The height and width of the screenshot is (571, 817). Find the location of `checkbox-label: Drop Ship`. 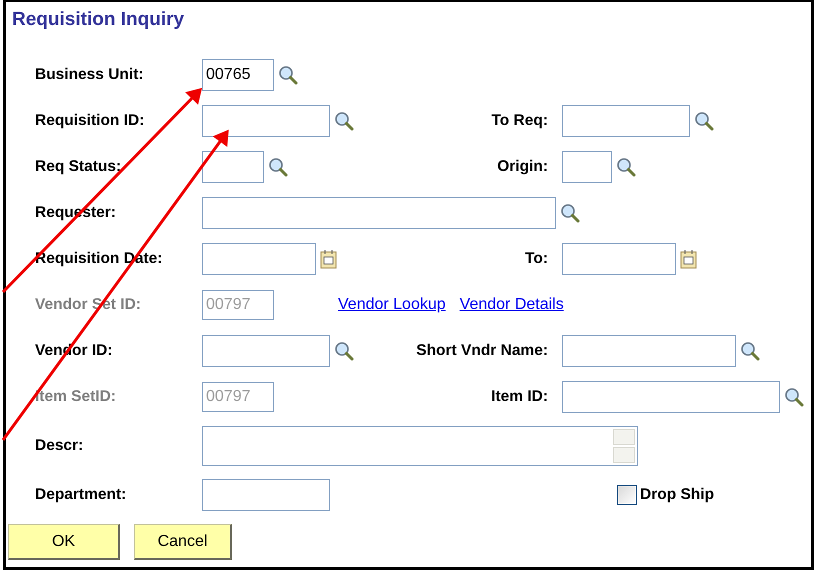

checkbox-label: Drop Ship is located at coordinates (677, 495).